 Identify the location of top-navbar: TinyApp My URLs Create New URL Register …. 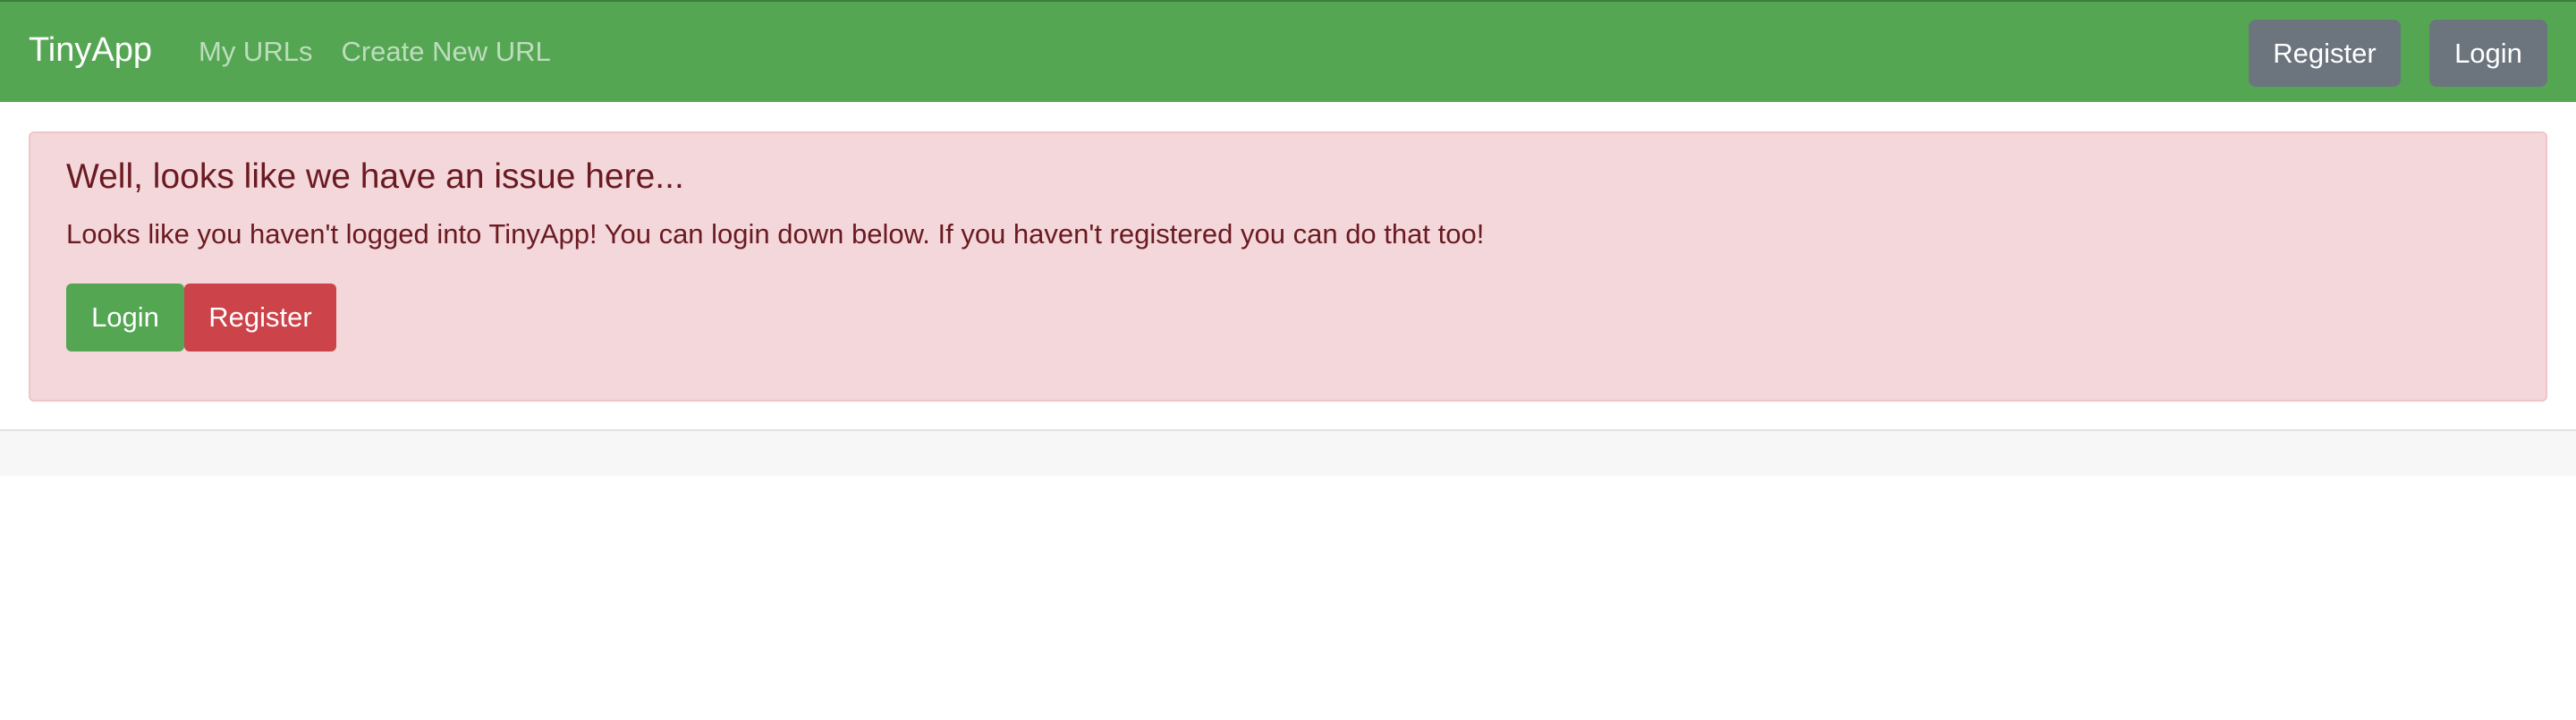
(1288, 51).